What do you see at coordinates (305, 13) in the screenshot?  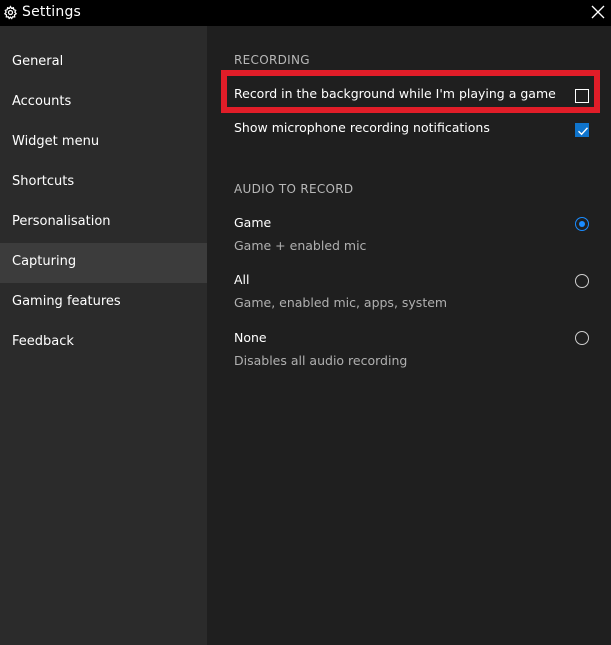 I see `title-bar: Settings` at bounding box center [305, 13].